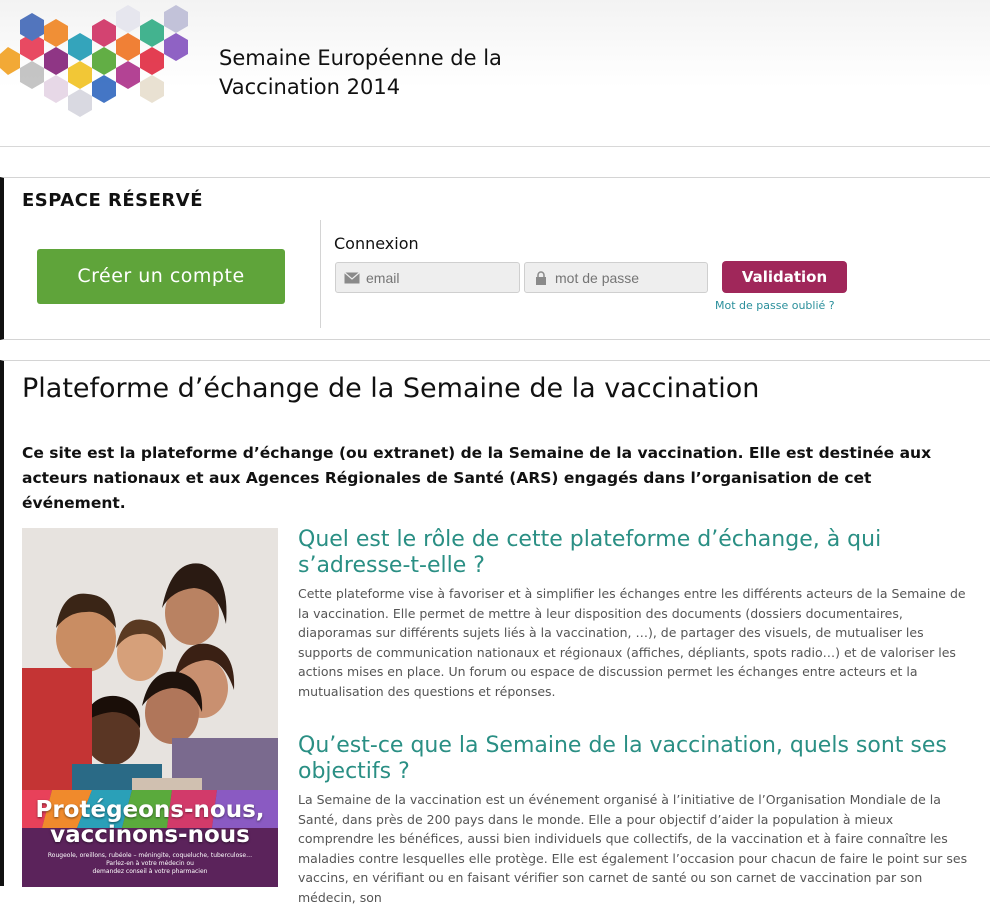  Describe the element at coordinates (113, 200) in the screenshot. I see `reserved-area-title: ESPACE RÉSERVÉ` at that location.